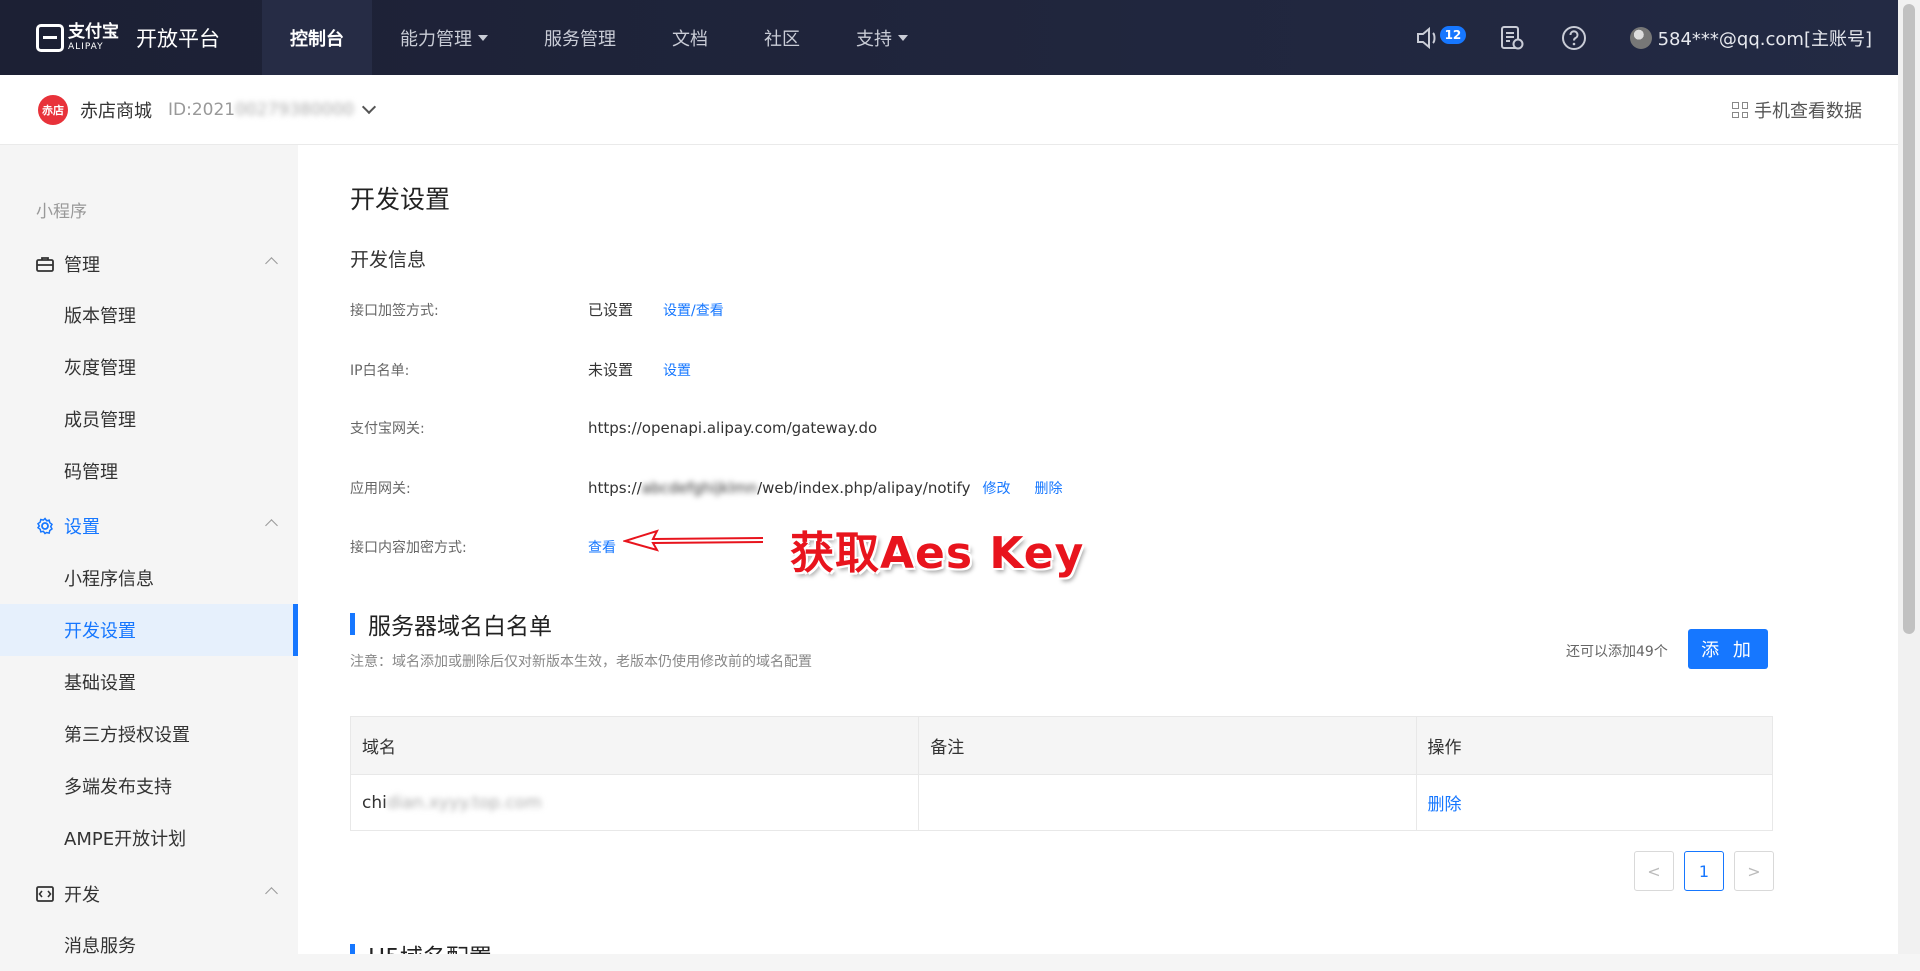 This screenshot has height=971, width=1920. What do you see at coordinates (996, 488) in the screenshot?
I see `edit-gateway-link: 修改` at bounding box center [996, 488].